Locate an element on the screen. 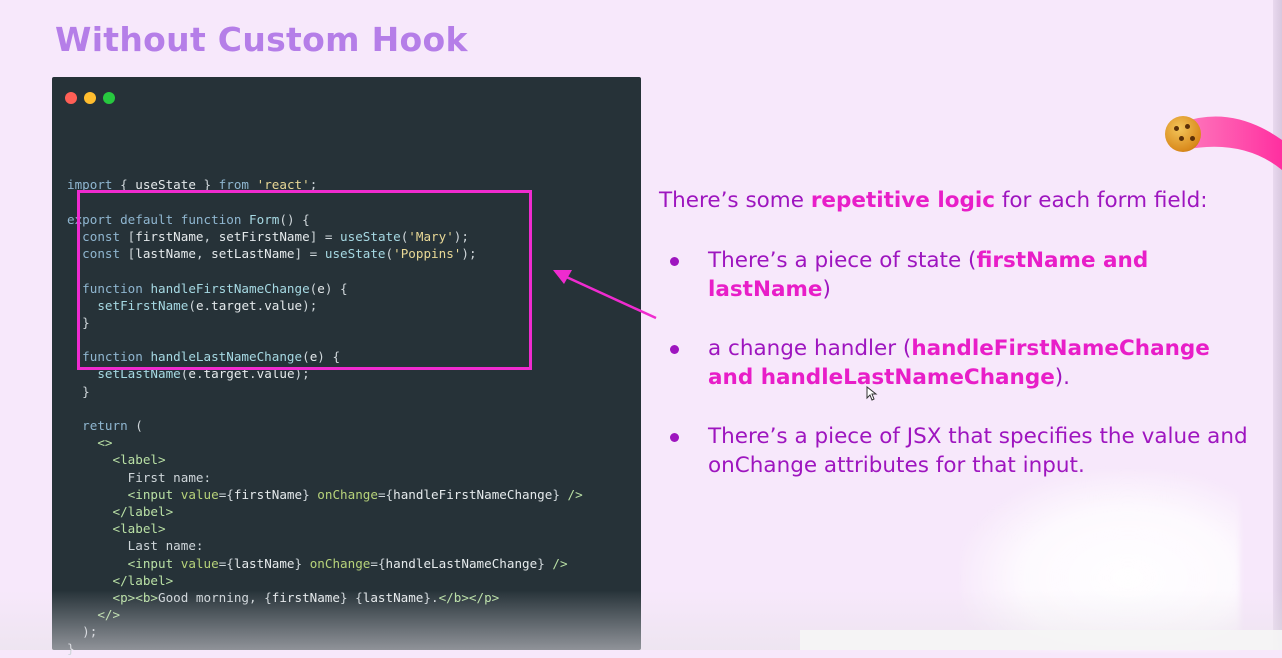 This screenshot has height=658, width=1282. cookie-icon is located at coordinates (1183, 134).